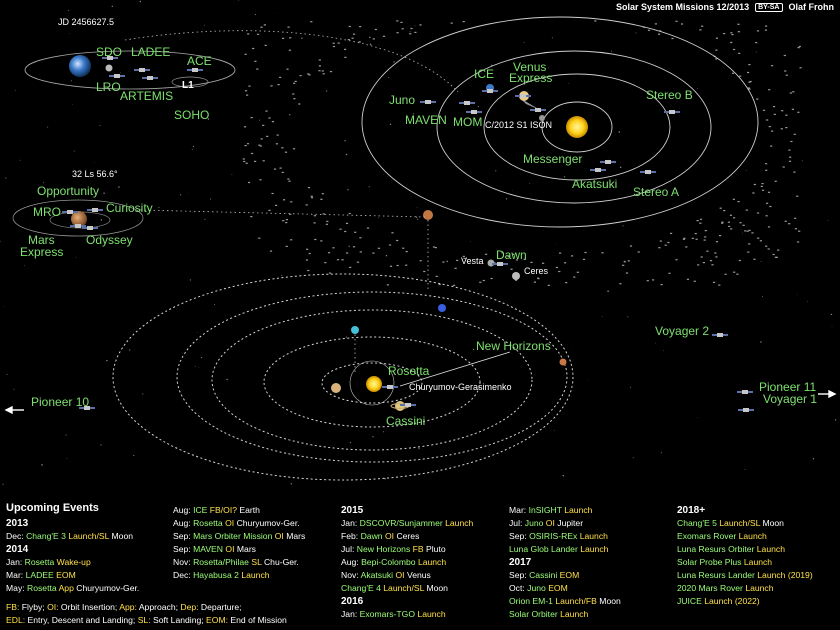 This screenshot has height=630, width=840. Describe the element at coordinates (239, 536) in the screenshot. I see `event-row: Sep: Mars Orbiter Mission OI Mars` at that location.